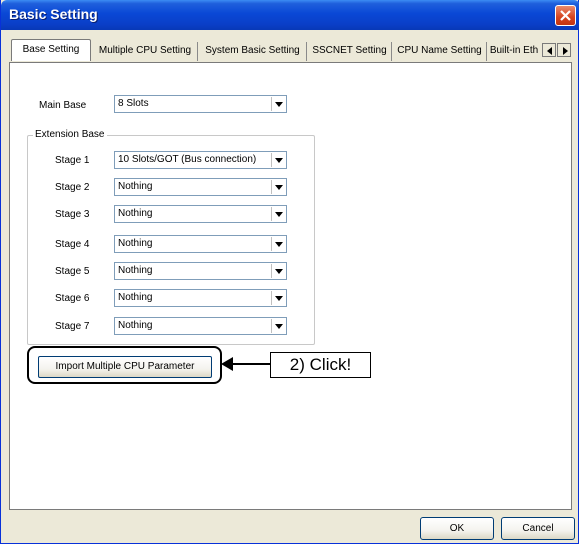 Image resolution: width=579 pixels, height=544 pixels. What do you see at coordinates (133, 103) in the screenshot?
I see `main-base-value: 8 Slots` at bounding box center [133, 103].